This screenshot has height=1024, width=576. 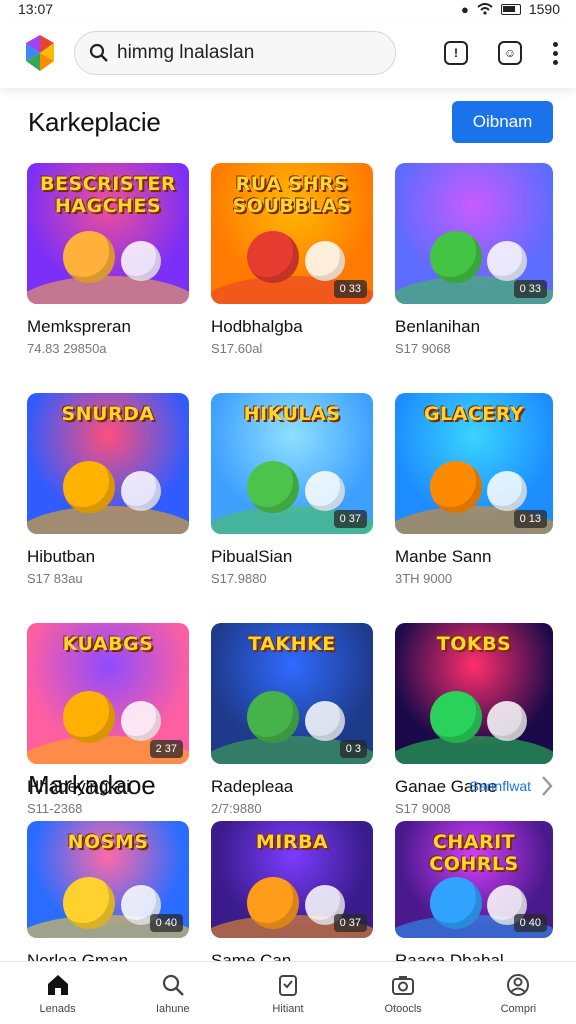 What do you see at coordinates (353, 749) in the screenshot?
I see `rating-badge: 0 3` at bounding box center [353, 749].